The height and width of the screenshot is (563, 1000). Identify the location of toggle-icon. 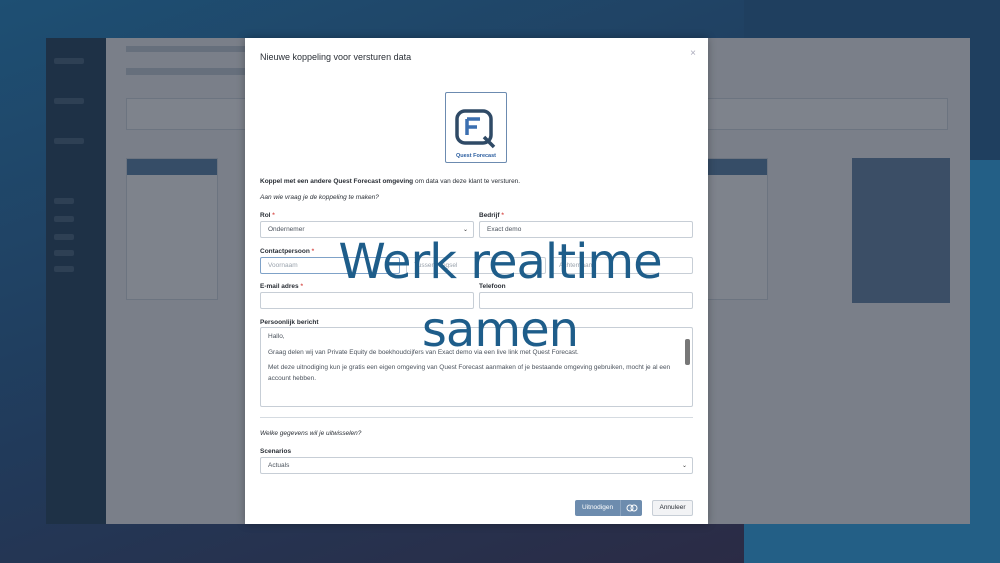
(631, 508).